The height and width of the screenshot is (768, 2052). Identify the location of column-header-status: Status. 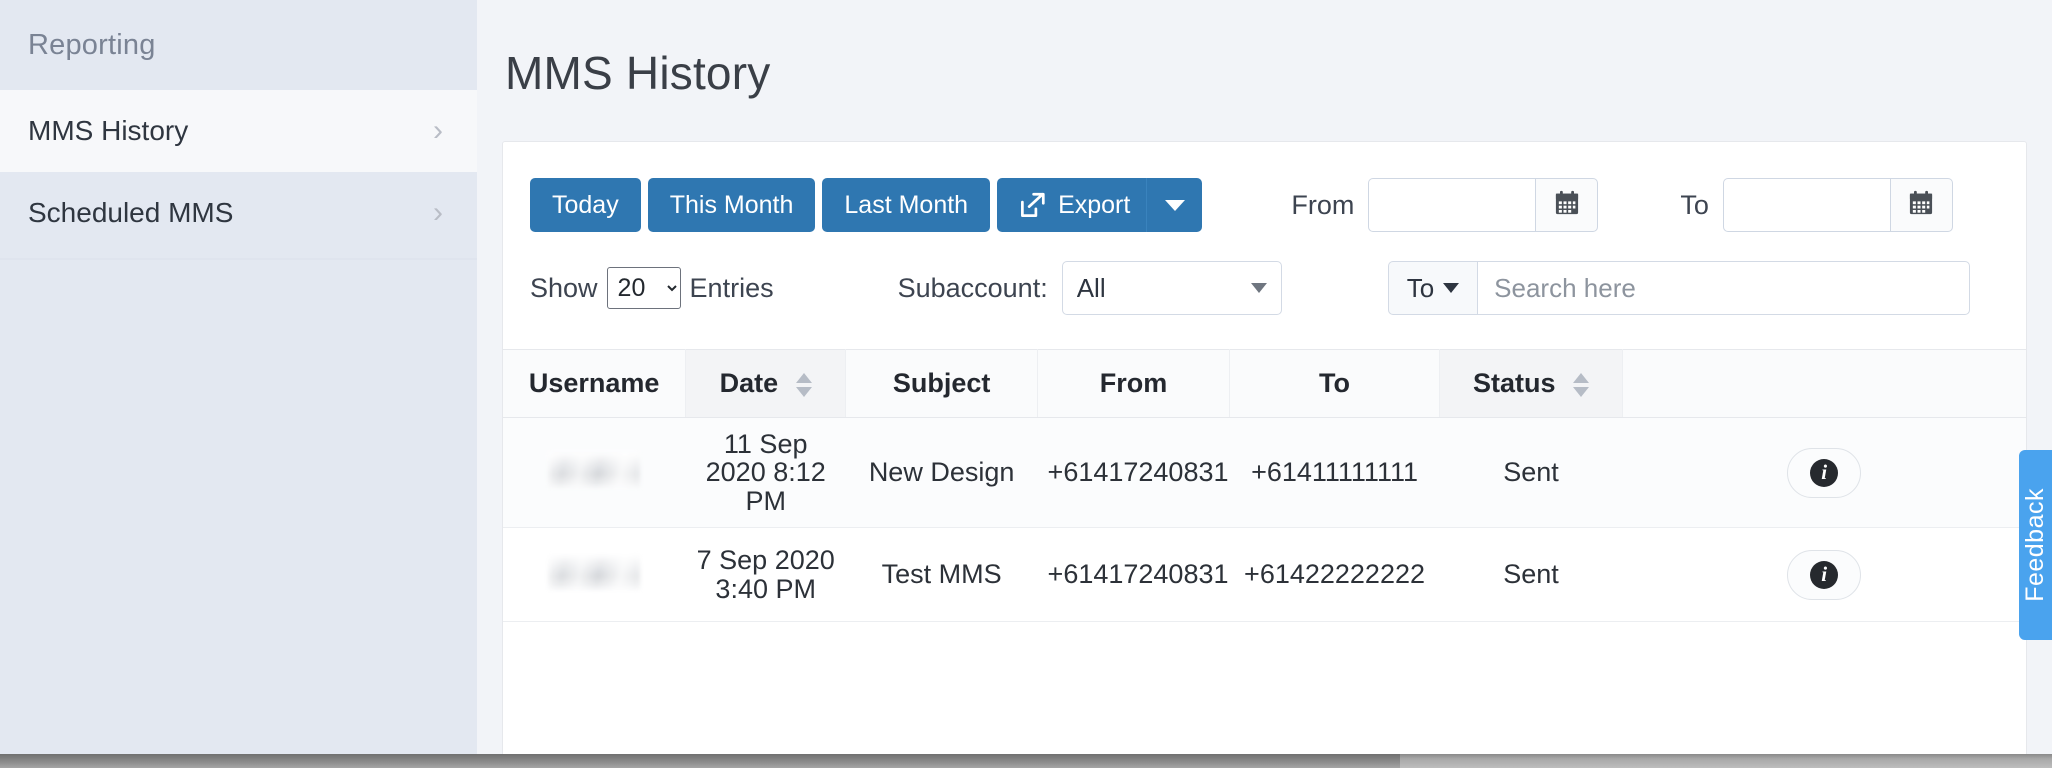
(1531, 383).